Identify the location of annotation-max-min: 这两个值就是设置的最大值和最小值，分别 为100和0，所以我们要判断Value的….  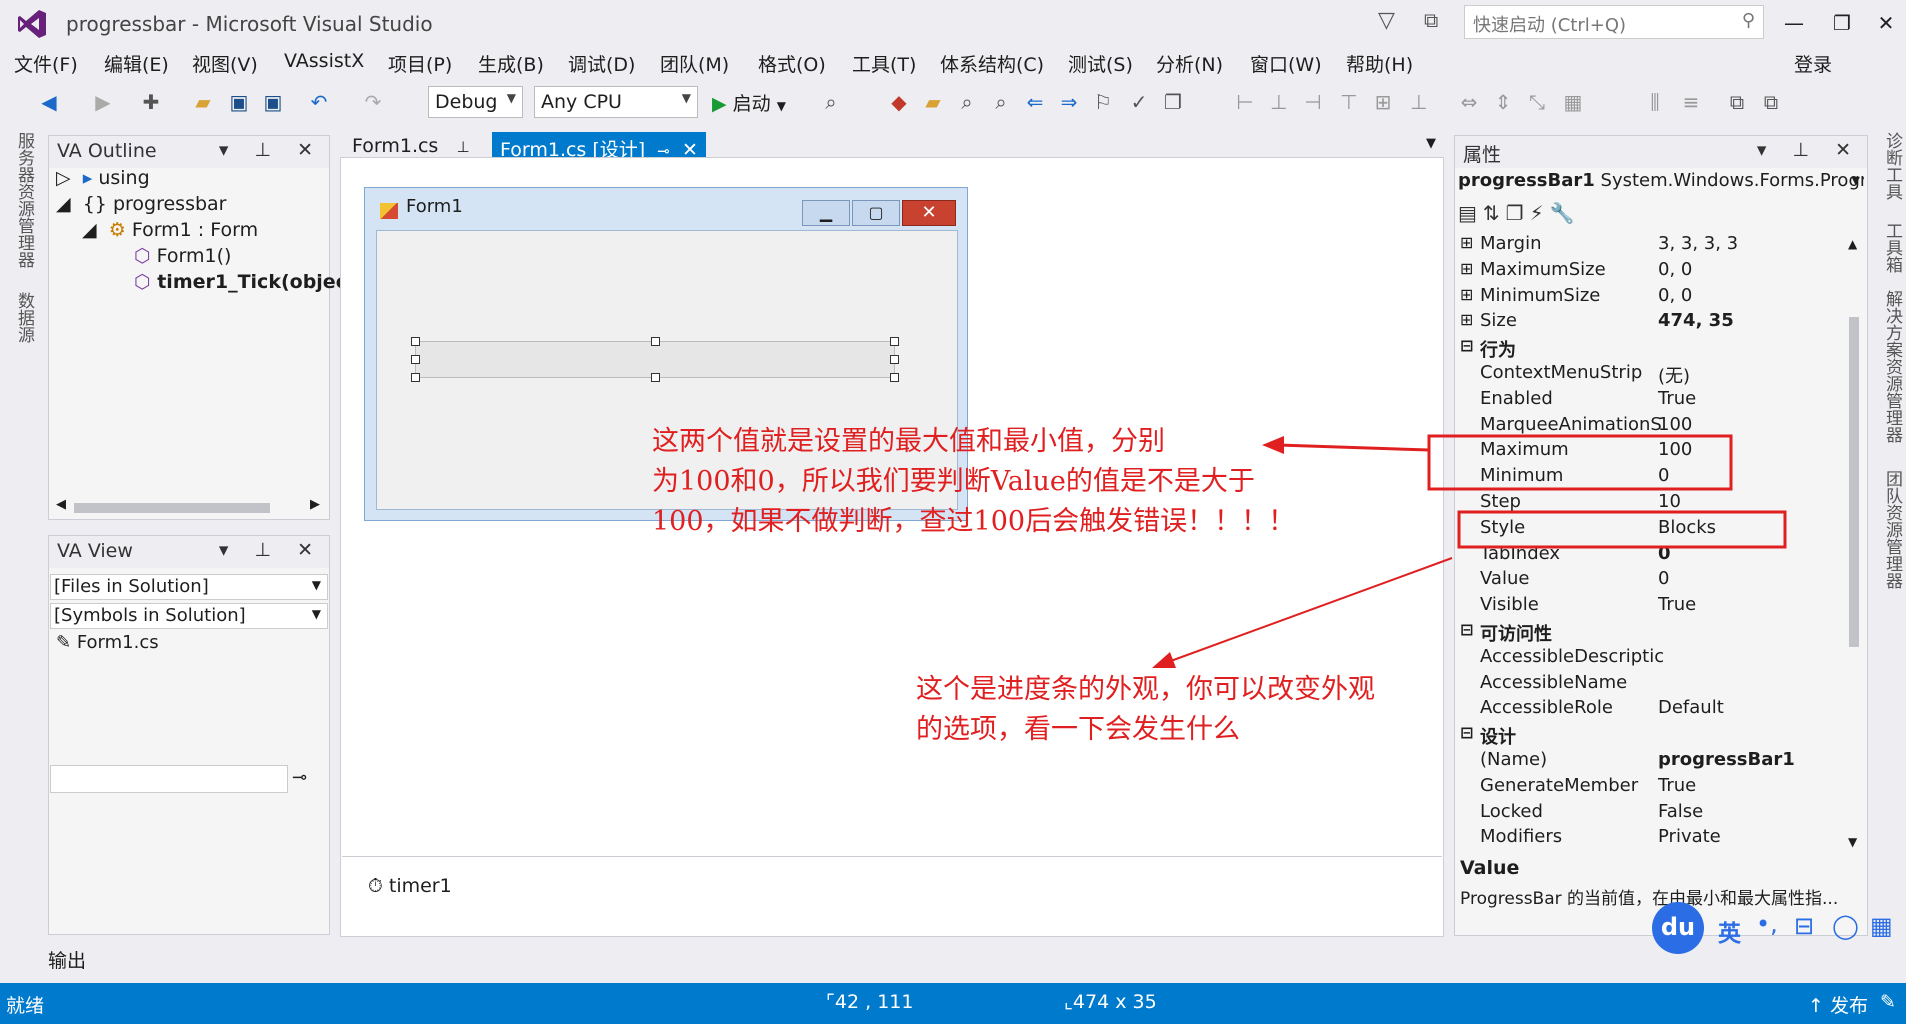
(974, 481).